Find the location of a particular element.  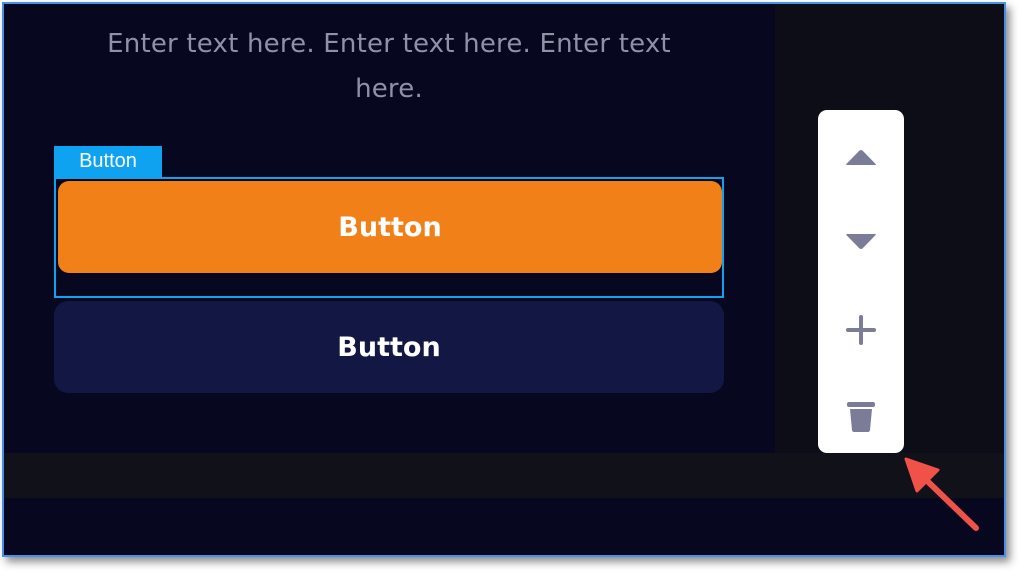

footer-area is located at coordinates (504, 526).